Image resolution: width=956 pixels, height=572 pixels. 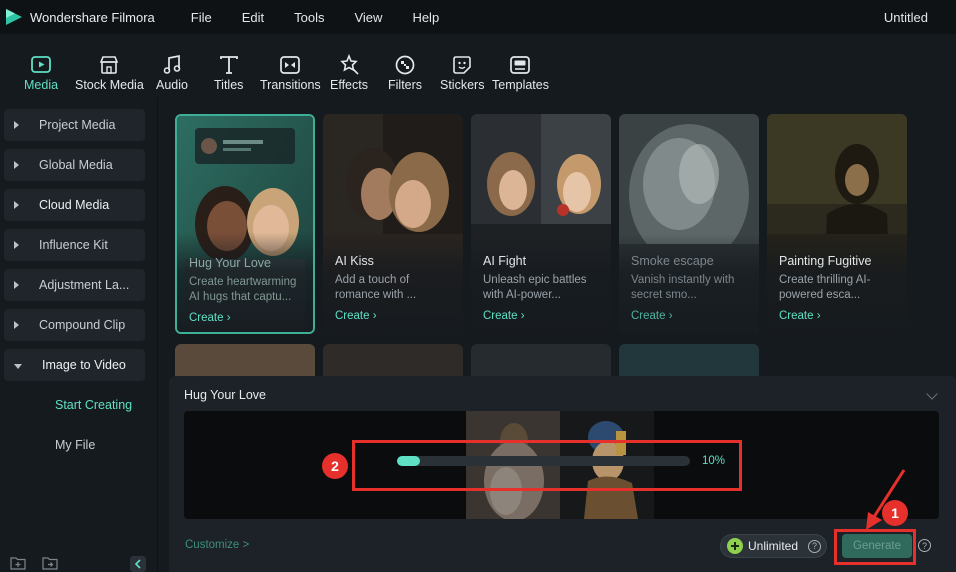 I want to click on menu-file: File, so click(x=201, y=17).